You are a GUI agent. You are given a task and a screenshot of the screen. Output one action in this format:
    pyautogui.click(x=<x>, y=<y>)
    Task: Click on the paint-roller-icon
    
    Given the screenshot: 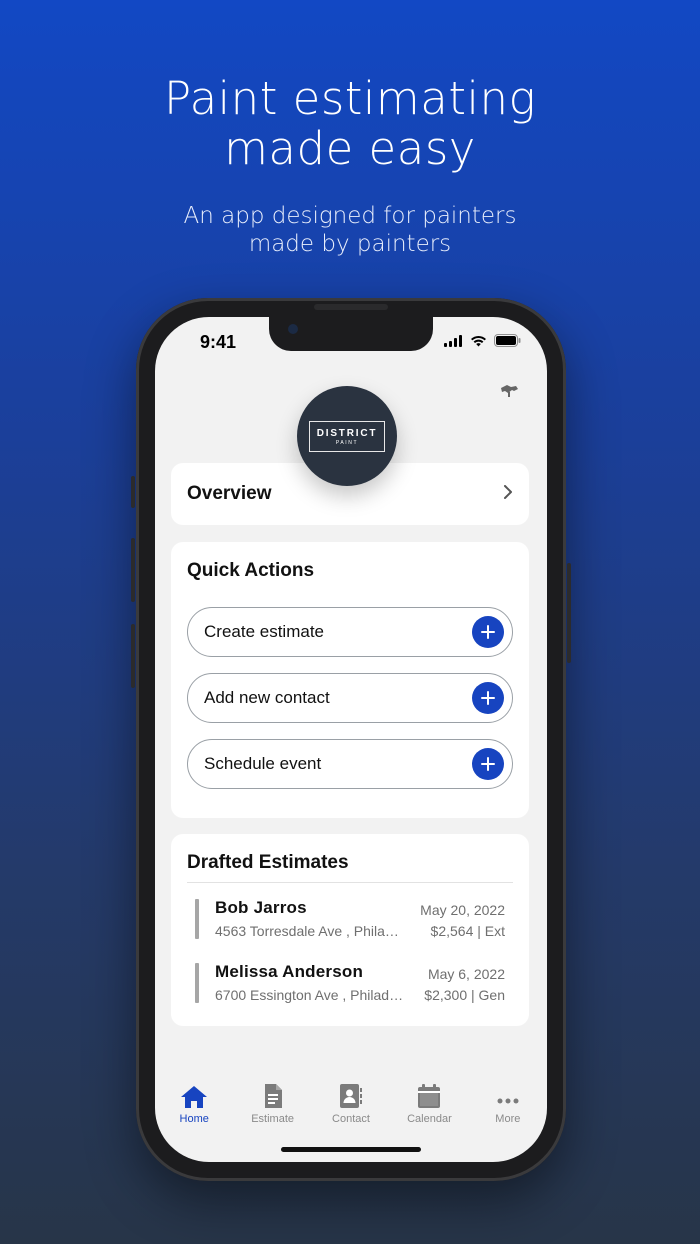 What is the action you would take?
    pyautogui.click(x=509, y=392)
    